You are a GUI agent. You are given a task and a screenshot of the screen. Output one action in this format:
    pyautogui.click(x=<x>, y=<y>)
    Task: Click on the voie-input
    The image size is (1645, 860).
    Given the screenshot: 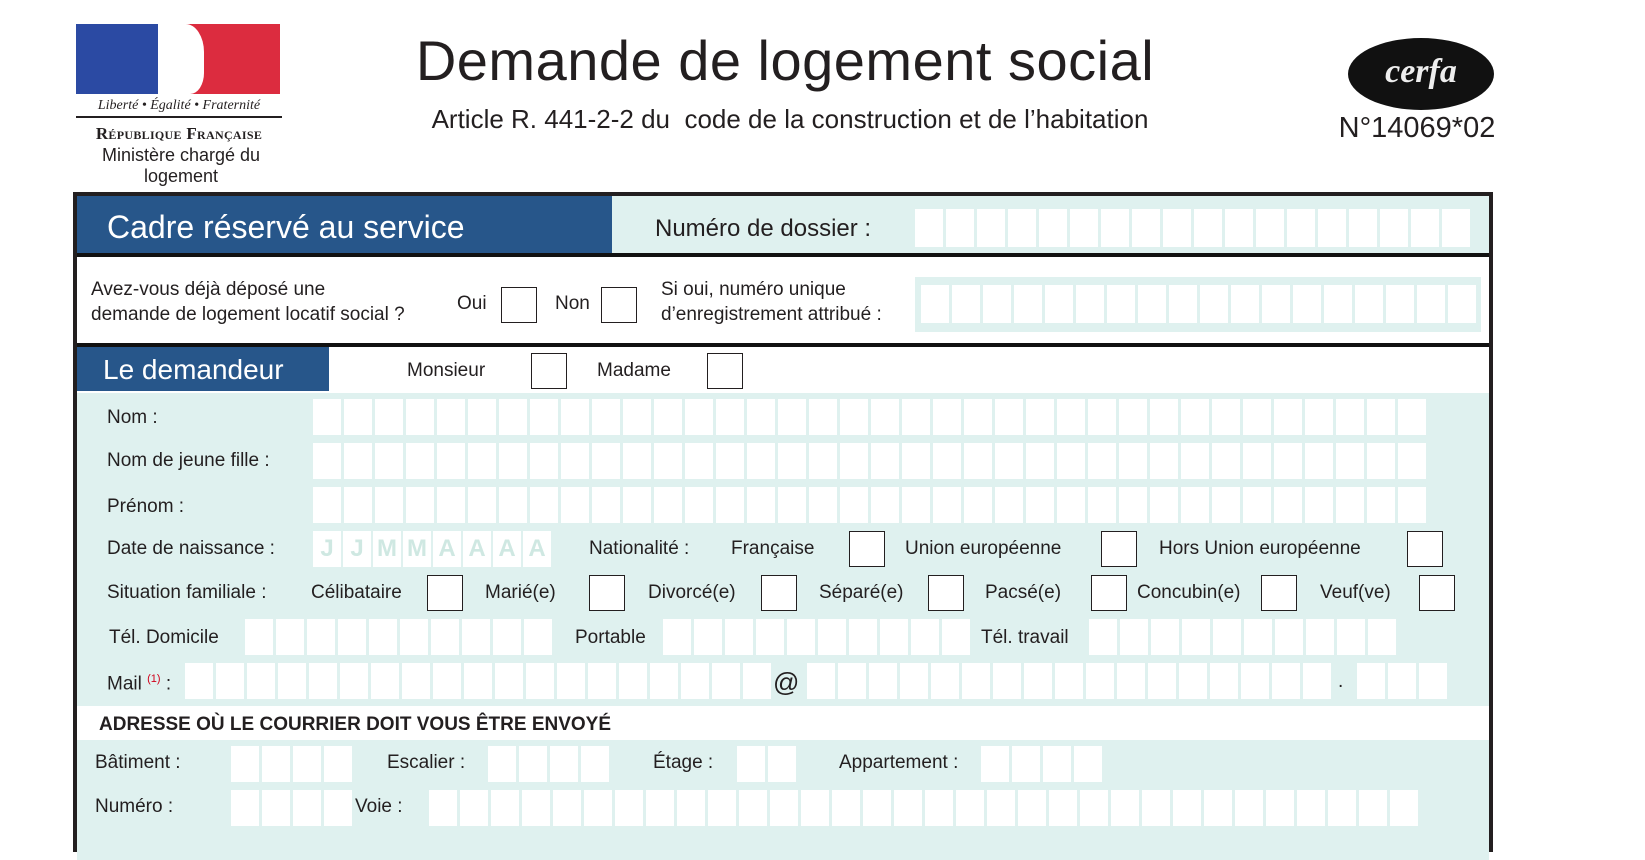 What is the action you would take?
    pyautogui.click(x=923, y=808)
    